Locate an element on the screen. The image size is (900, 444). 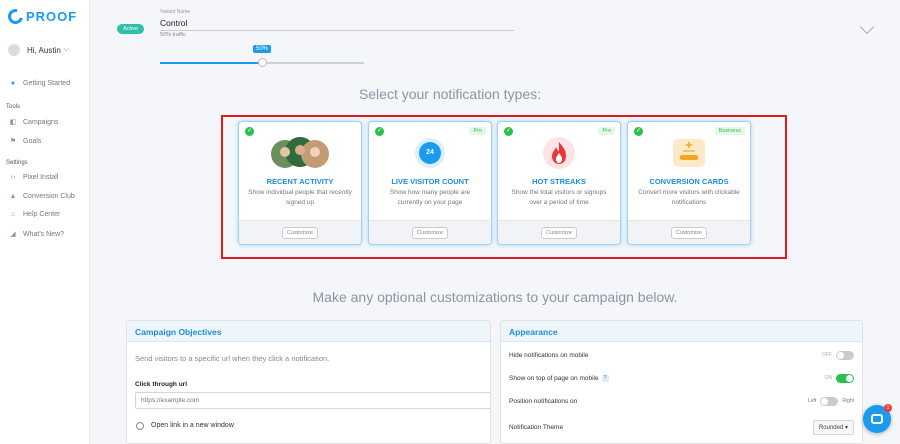
theme-select: Rounded ▾ is located at coordinates (833, 427).